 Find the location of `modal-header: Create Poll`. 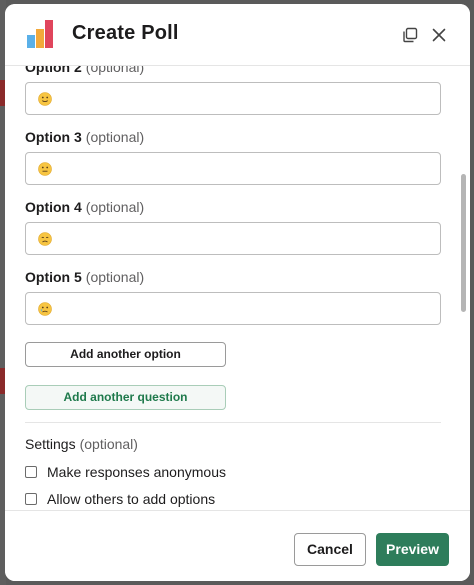

modal-header: Create Poll is located at coordinates (237, 35).